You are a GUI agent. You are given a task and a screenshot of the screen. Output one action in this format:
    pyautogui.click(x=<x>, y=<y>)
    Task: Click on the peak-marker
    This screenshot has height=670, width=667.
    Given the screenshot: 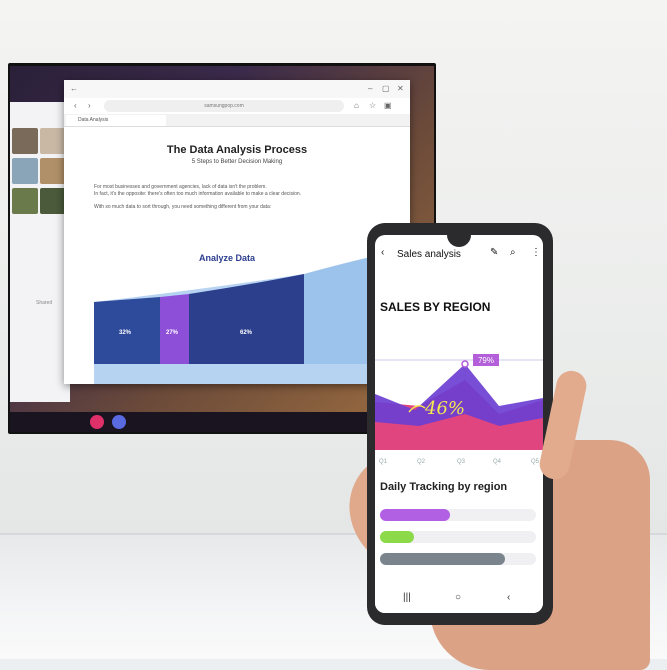 What is the action you would take?
    pyautogui.click(x=465, y=364)
    